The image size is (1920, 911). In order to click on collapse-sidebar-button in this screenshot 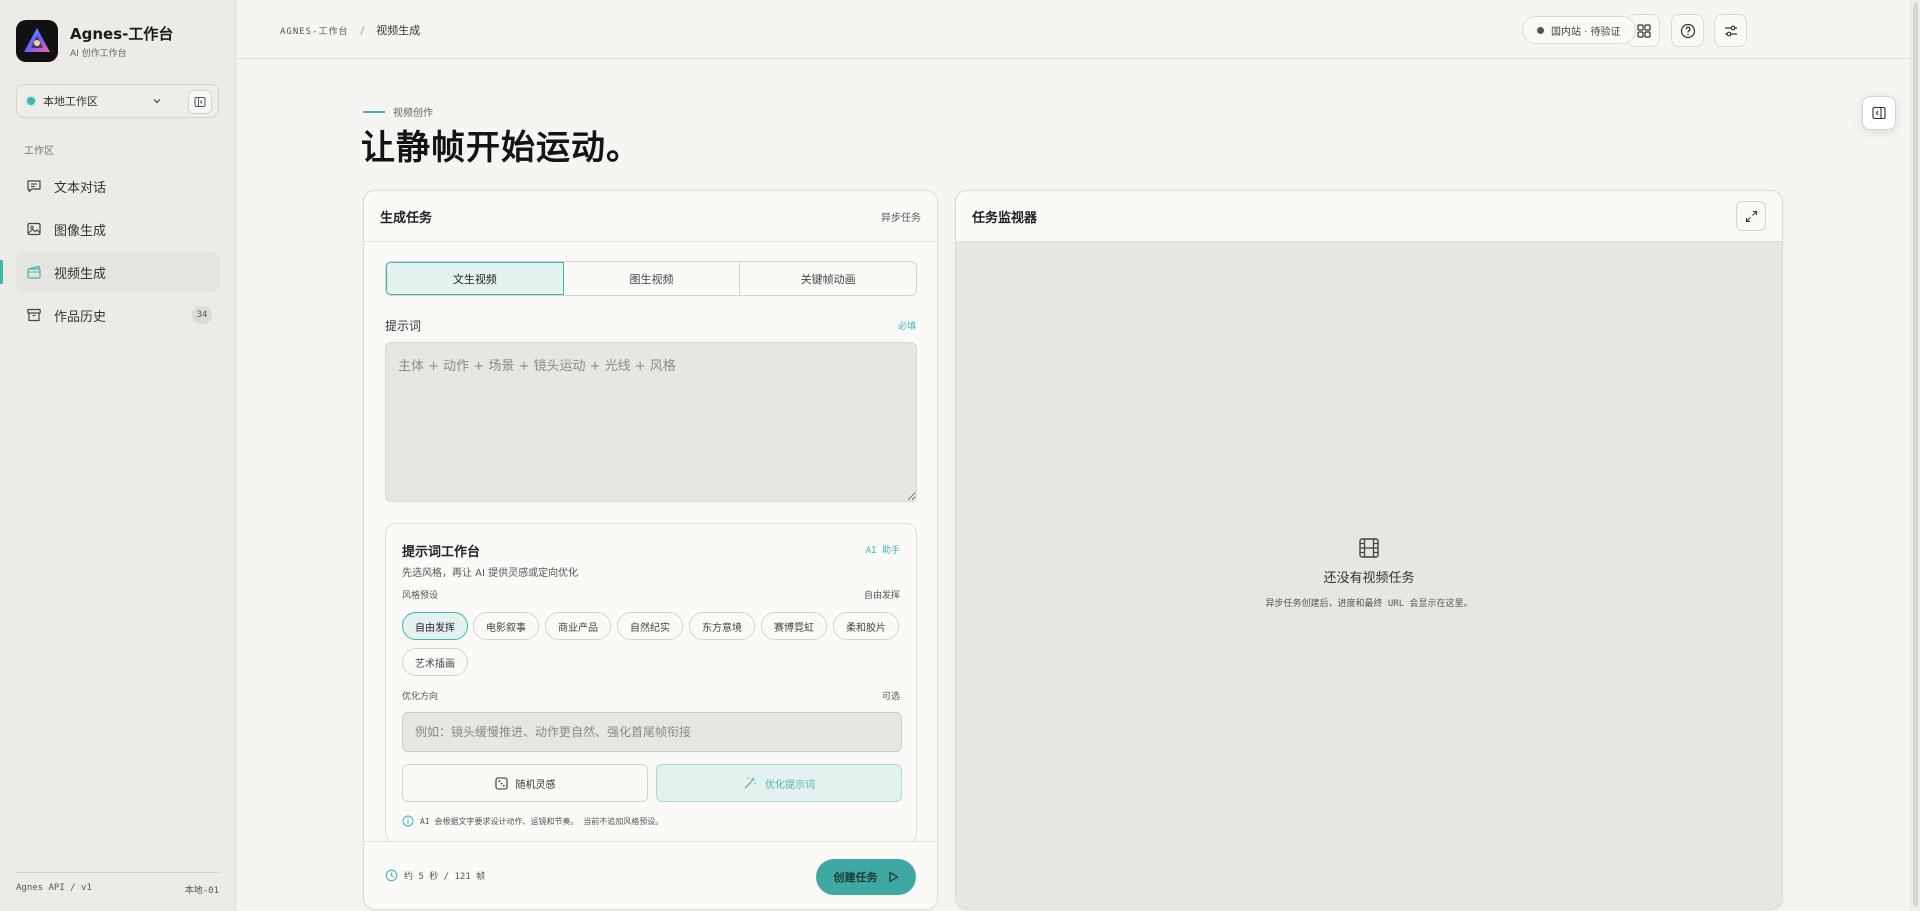, I will do `click(200, 102)`.